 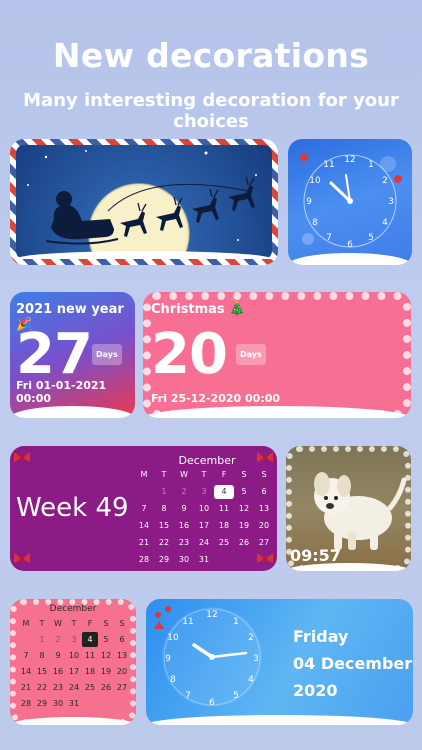 What do you see at coordinates (90, 655) in the screenshot?
I see `calendar-day: 11` at bounding box center [90, 655].